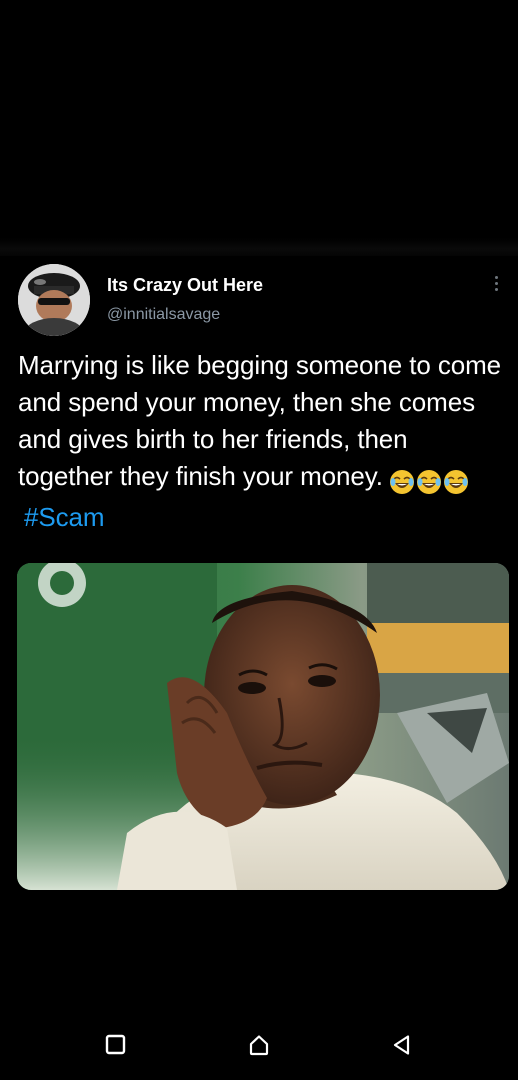  I want to click on more-vertical-icon, so click(496, 286).